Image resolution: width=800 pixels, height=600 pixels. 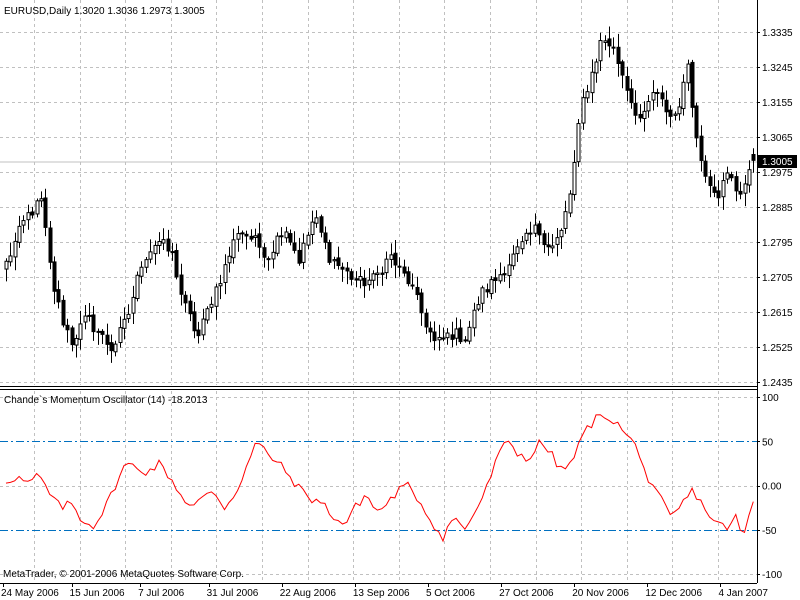 What do you see at coordinates (777, 138) in the screenshot?
I see `price-tick-label: 1.3065` at bounding box center [777, 138].